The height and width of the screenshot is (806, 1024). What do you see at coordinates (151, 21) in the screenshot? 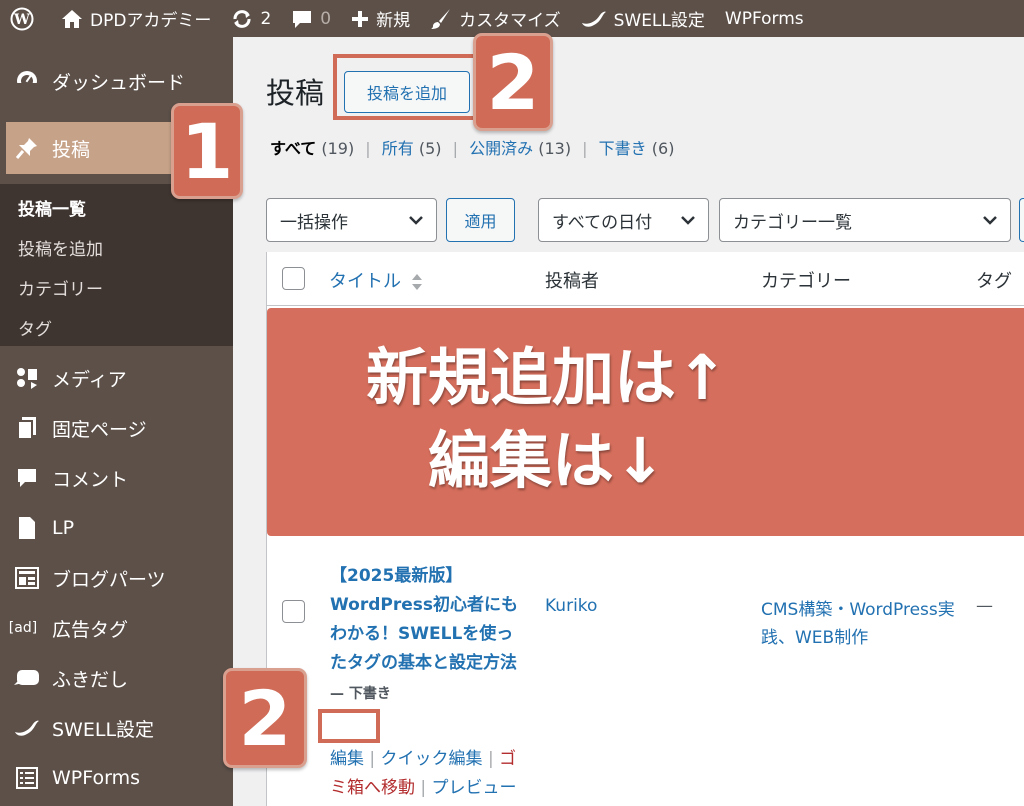
I see `site-name: DPDアカデミー` at bounding box center [151, 21].